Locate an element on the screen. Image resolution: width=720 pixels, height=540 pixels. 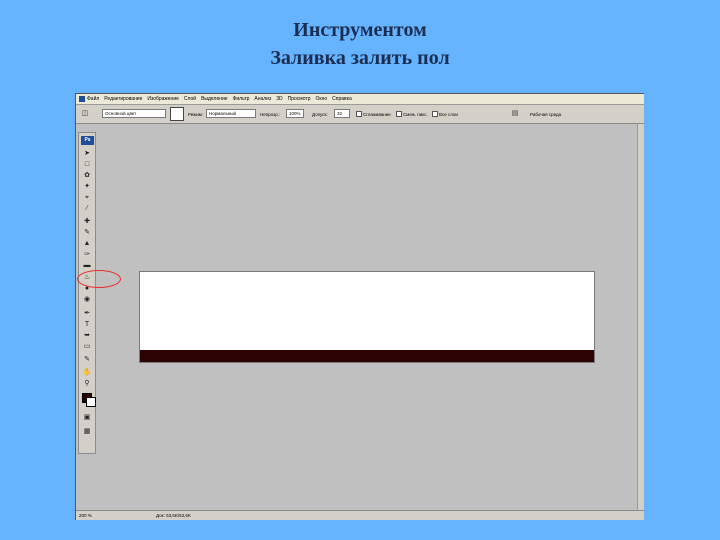
magic-wand-tool-icon: ✦ is located at coordinates (87, 186).